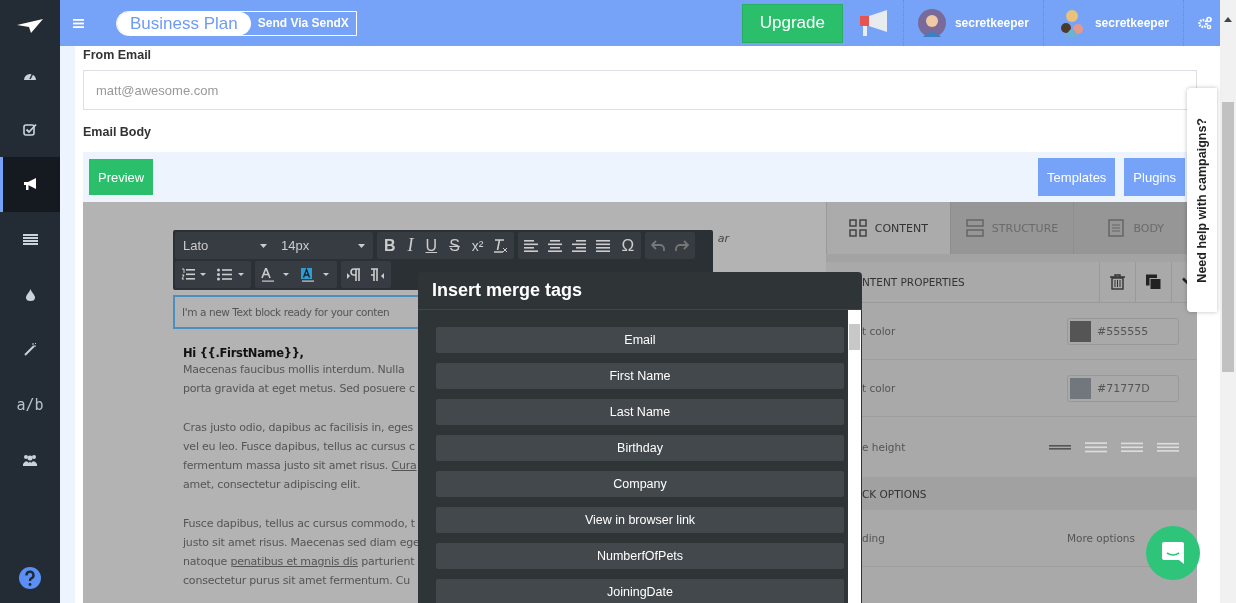  I want to click on send-via-label: Send Via SendX, so click(303, 23).